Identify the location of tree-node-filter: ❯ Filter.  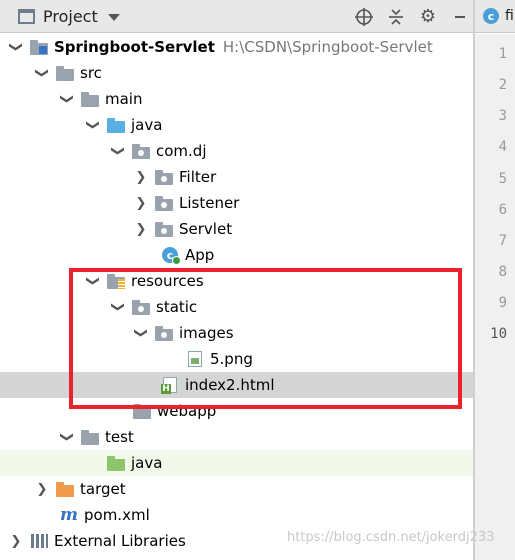
(236, 177).